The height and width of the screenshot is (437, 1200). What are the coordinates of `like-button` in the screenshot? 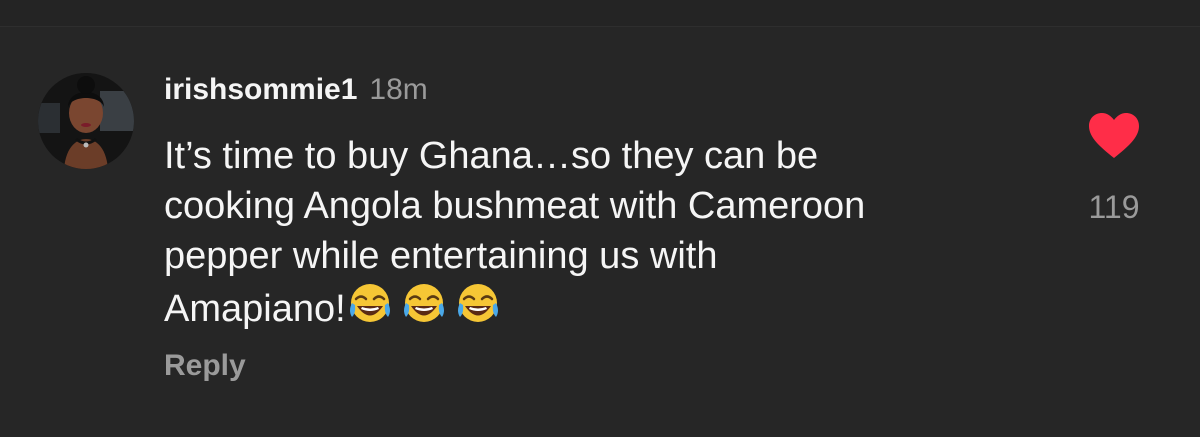 It's located at (1114, 136).